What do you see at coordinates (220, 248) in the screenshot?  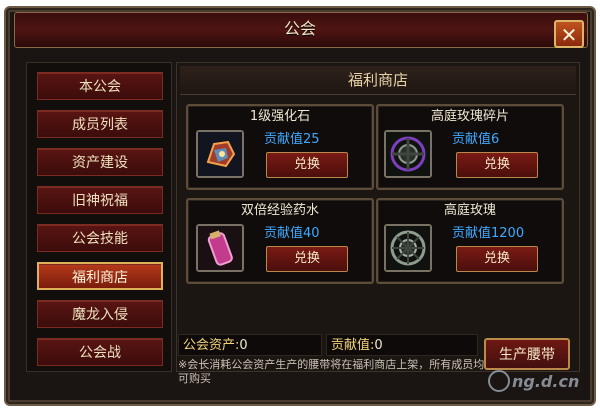 I see `exp-potion-icon` at bounding box center [220, 248].